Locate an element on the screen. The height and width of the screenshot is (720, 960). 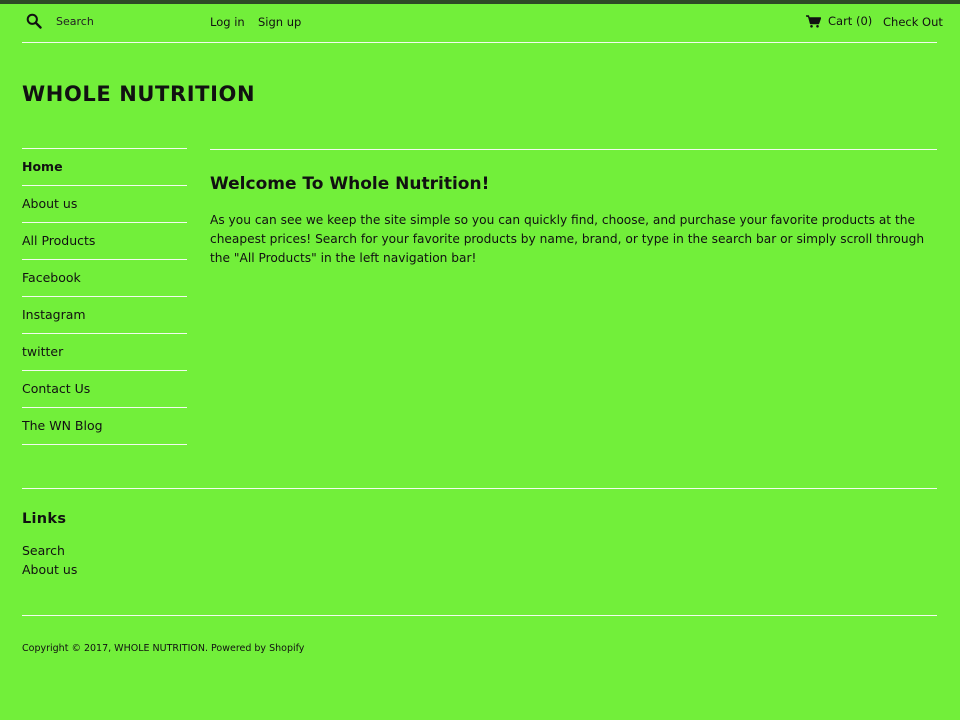
footer-link-search: Search is located at coordinates (49, 550).